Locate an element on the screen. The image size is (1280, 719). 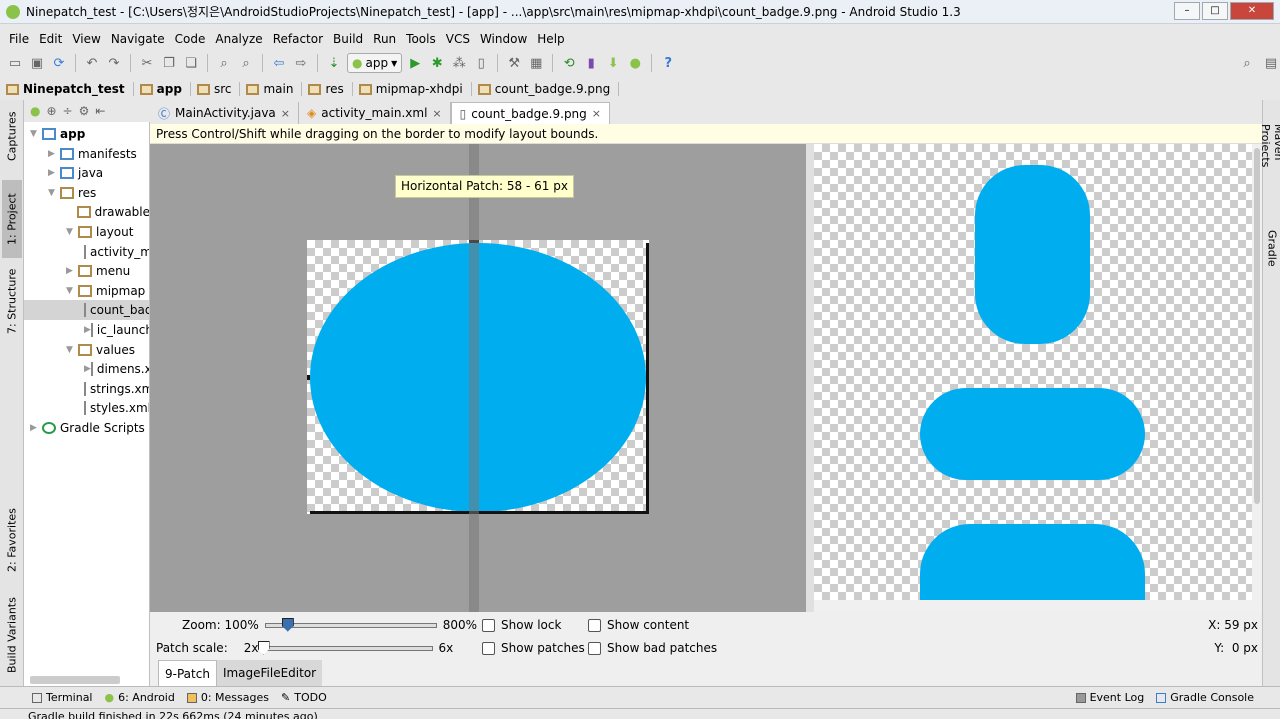
tree-item: ▼ res is located at coordinates (86, 193).